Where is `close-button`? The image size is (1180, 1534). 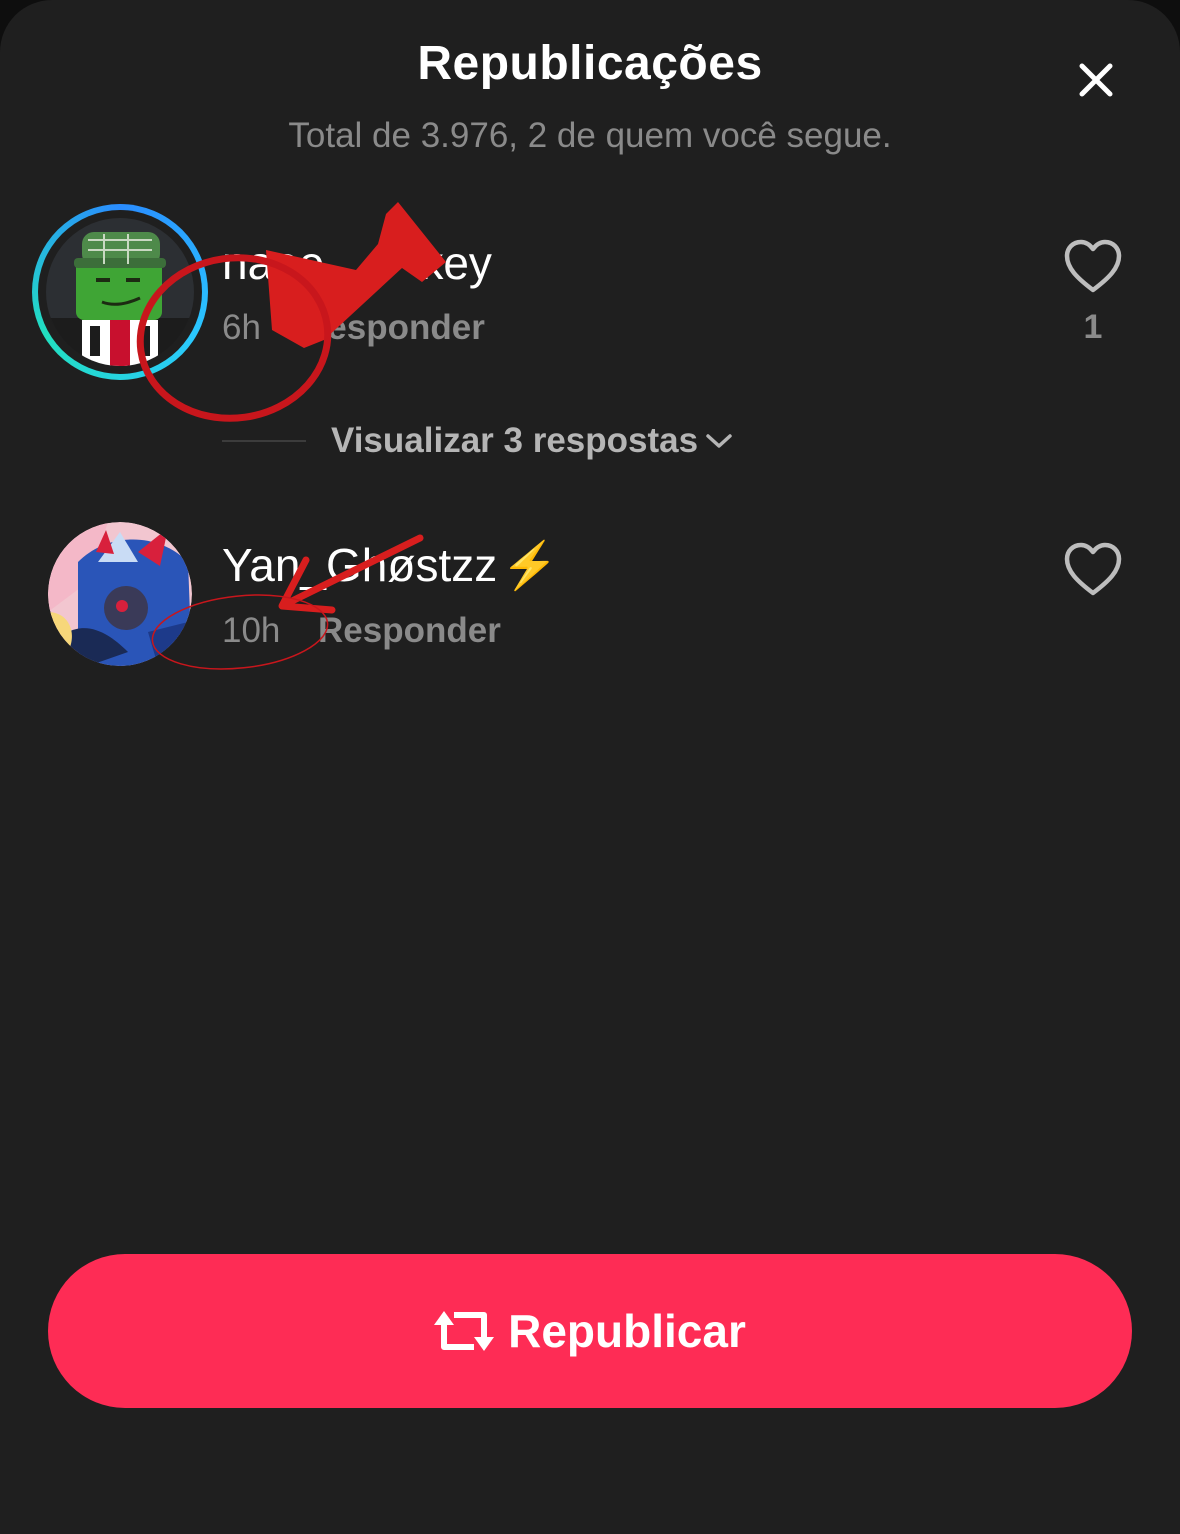 close-button is located at coordinates (1096, 80).